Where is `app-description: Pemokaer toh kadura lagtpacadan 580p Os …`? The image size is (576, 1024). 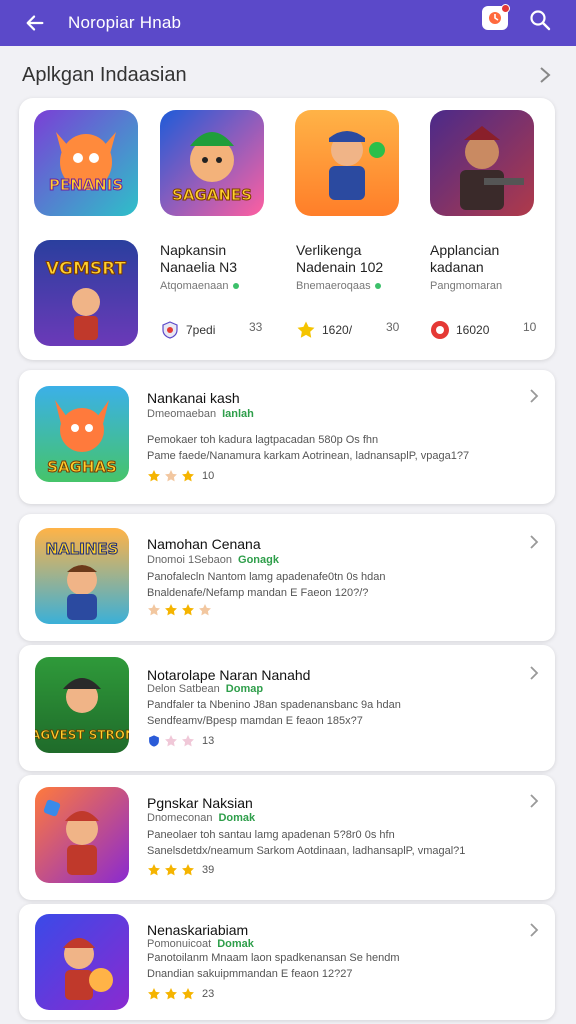
app-description: Pemokaer toh kadura lagtpacadan 580p Os … is located at coordinates (327, 448).